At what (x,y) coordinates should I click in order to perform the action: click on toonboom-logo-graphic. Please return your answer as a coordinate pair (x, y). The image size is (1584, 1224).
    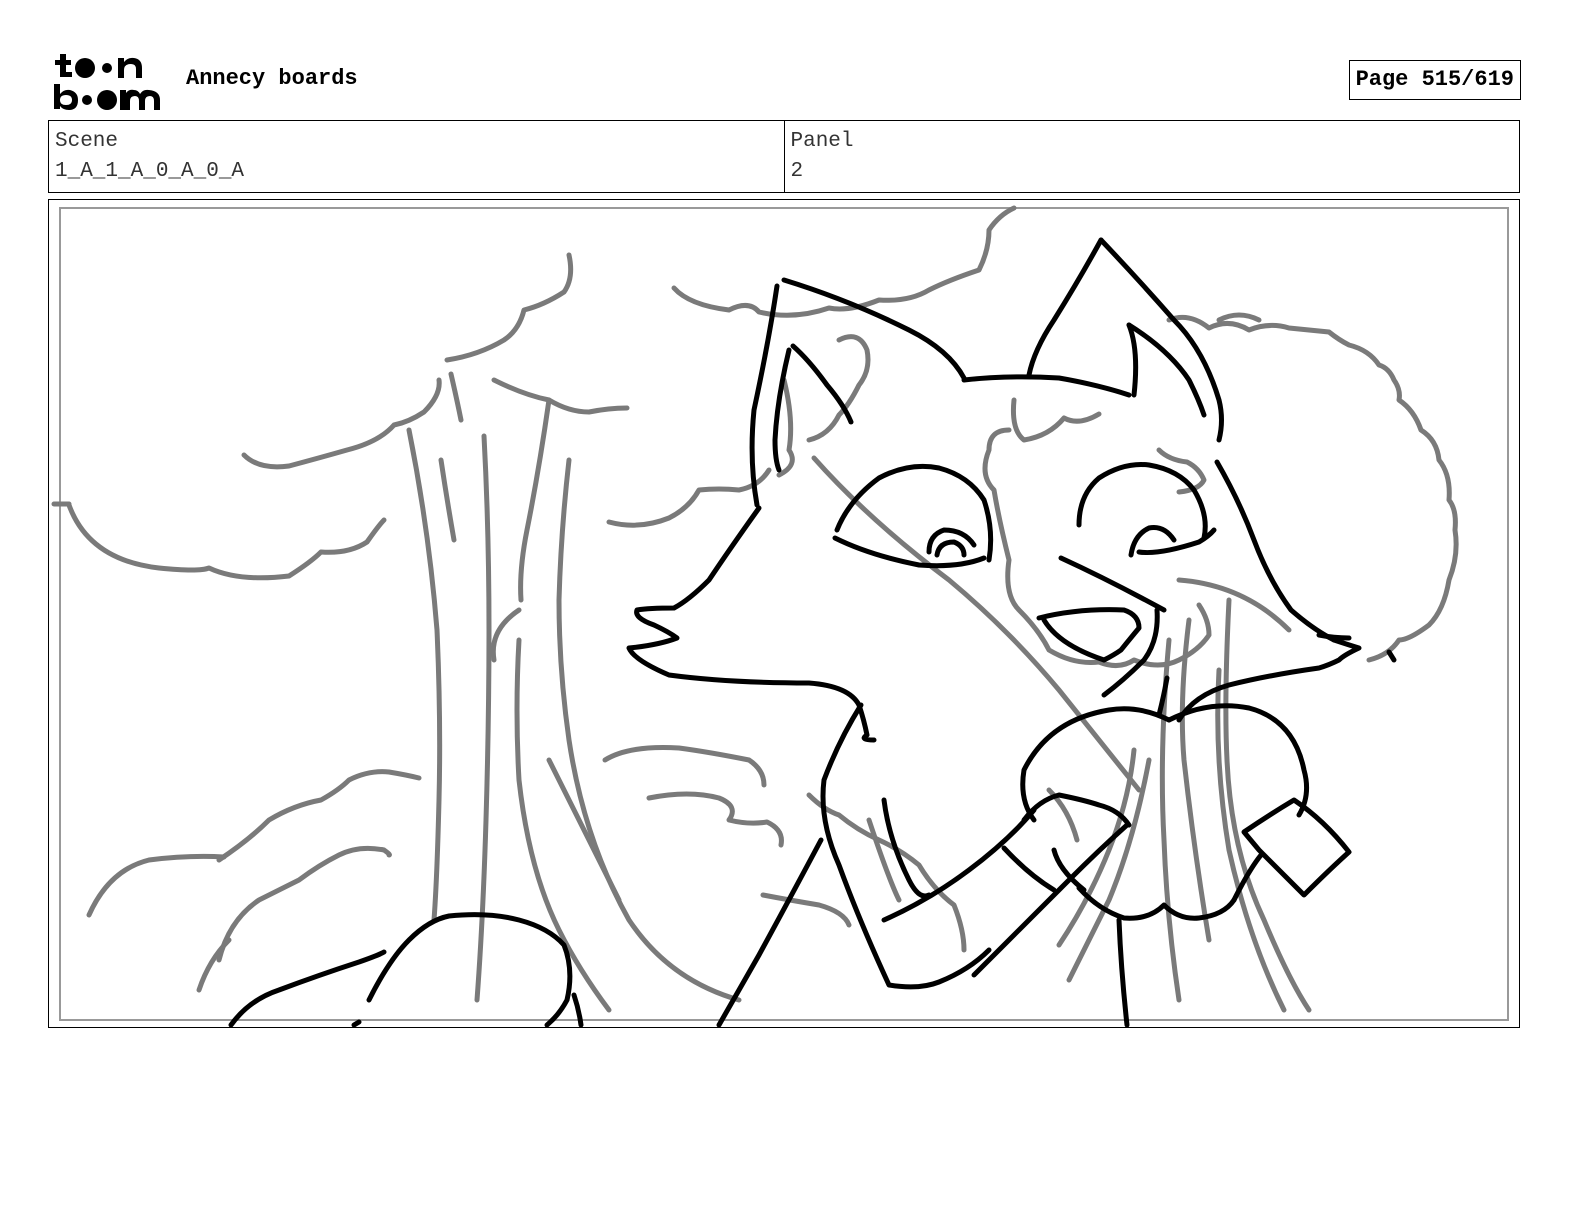
    Looking at the image, I should click on (107, 82).